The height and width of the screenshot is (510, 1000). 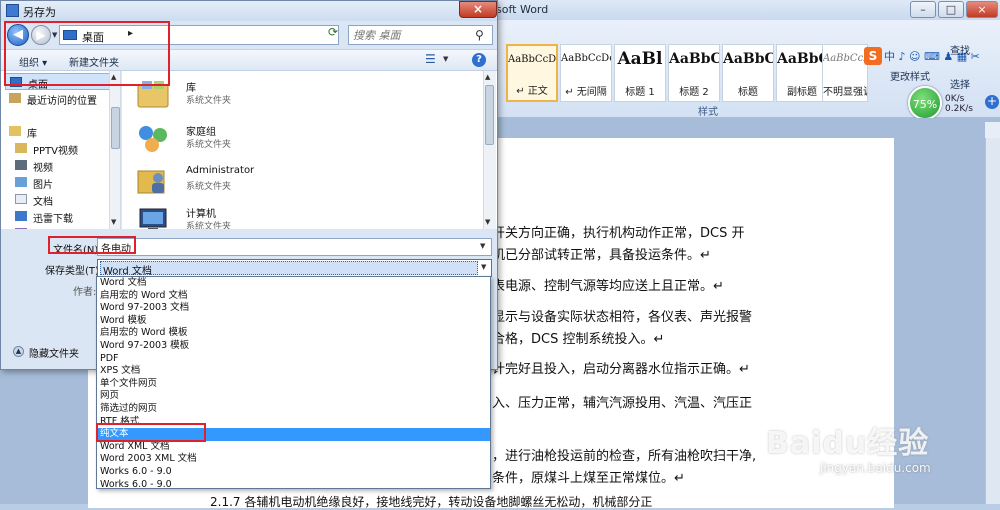 I want to click on savetype-option: Word 97-2003 模板, so click(x=293, y=346).